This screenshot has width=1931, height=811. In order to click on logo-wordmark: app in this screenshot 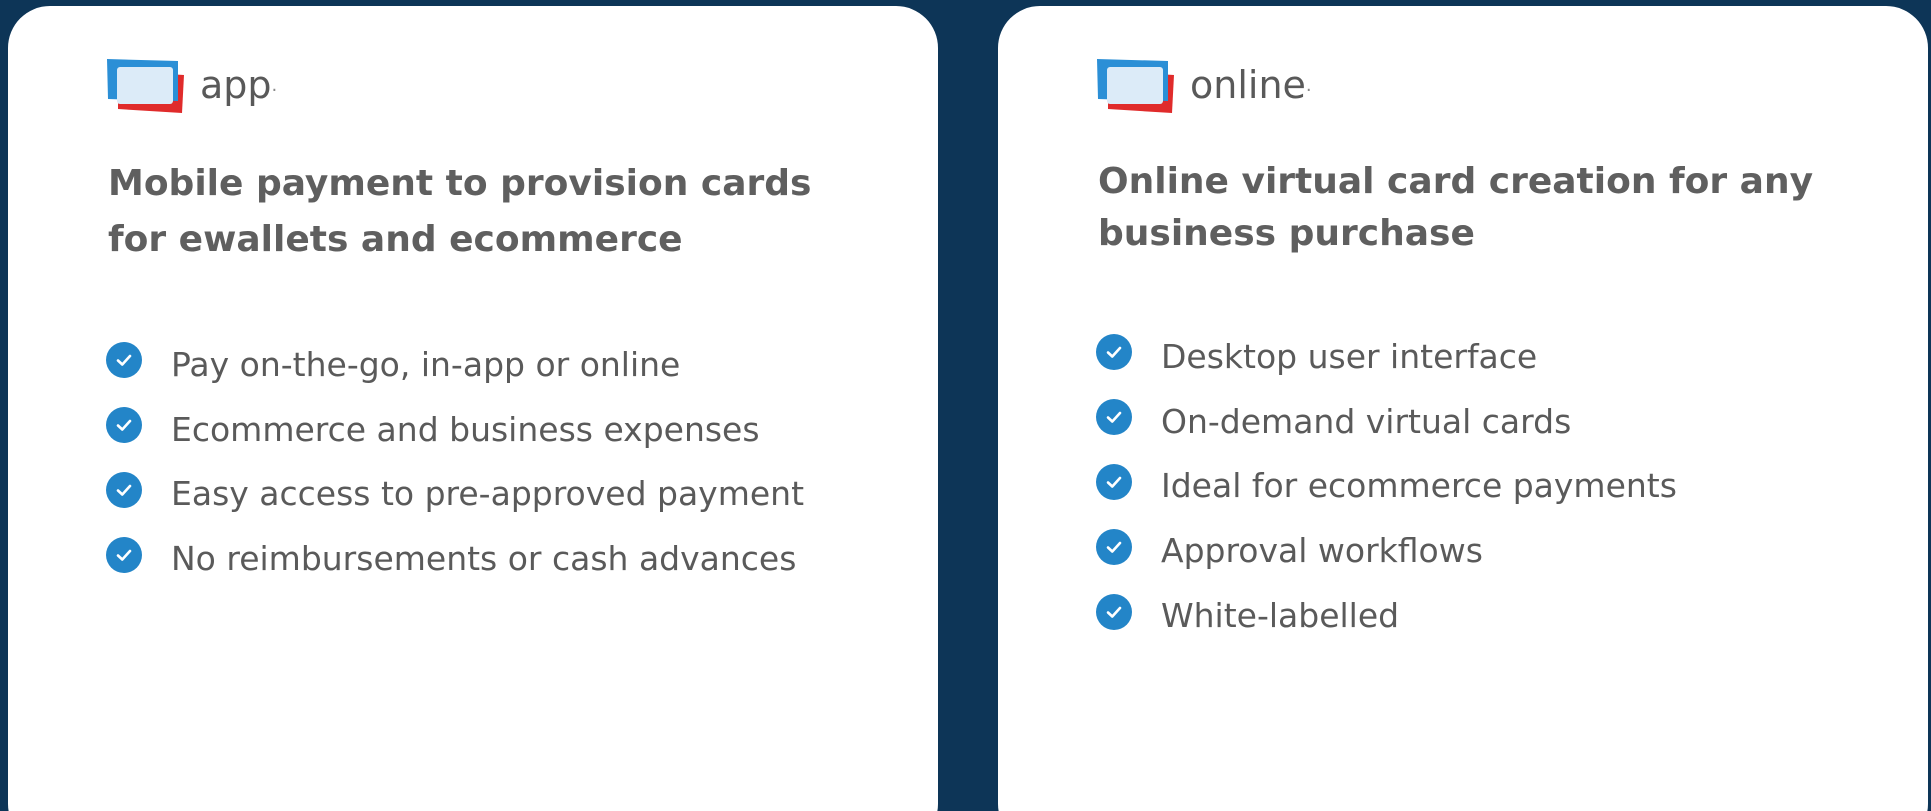, I will do `click(236, 85)`.